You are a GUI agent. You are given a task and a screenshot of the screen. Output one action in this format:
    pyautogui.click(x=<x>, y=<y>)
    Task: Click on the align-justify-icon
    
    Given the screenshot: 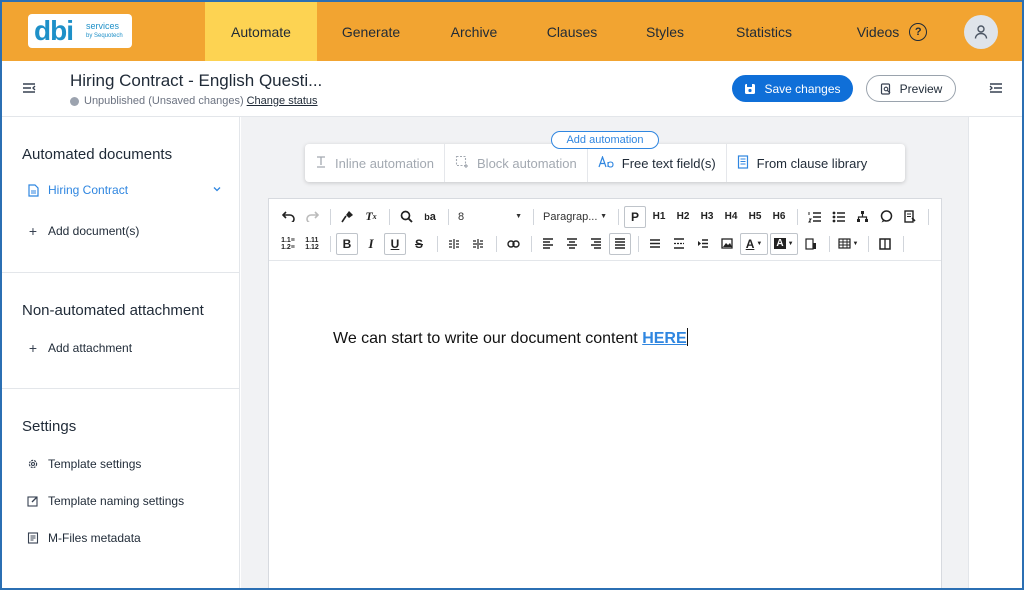 What is the action you would take?
    pyautogui.click(x=620, y=243)
    